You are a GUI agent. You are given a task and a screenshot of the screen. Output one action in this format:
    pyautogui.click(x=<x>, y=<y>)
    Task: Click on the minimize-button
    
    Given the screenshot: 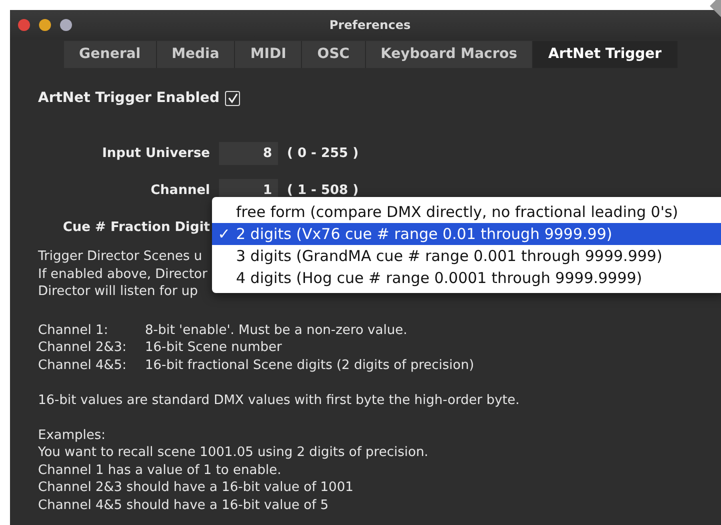 What is the action you would take?
    pyautogui.click(x=45, y=25)
    